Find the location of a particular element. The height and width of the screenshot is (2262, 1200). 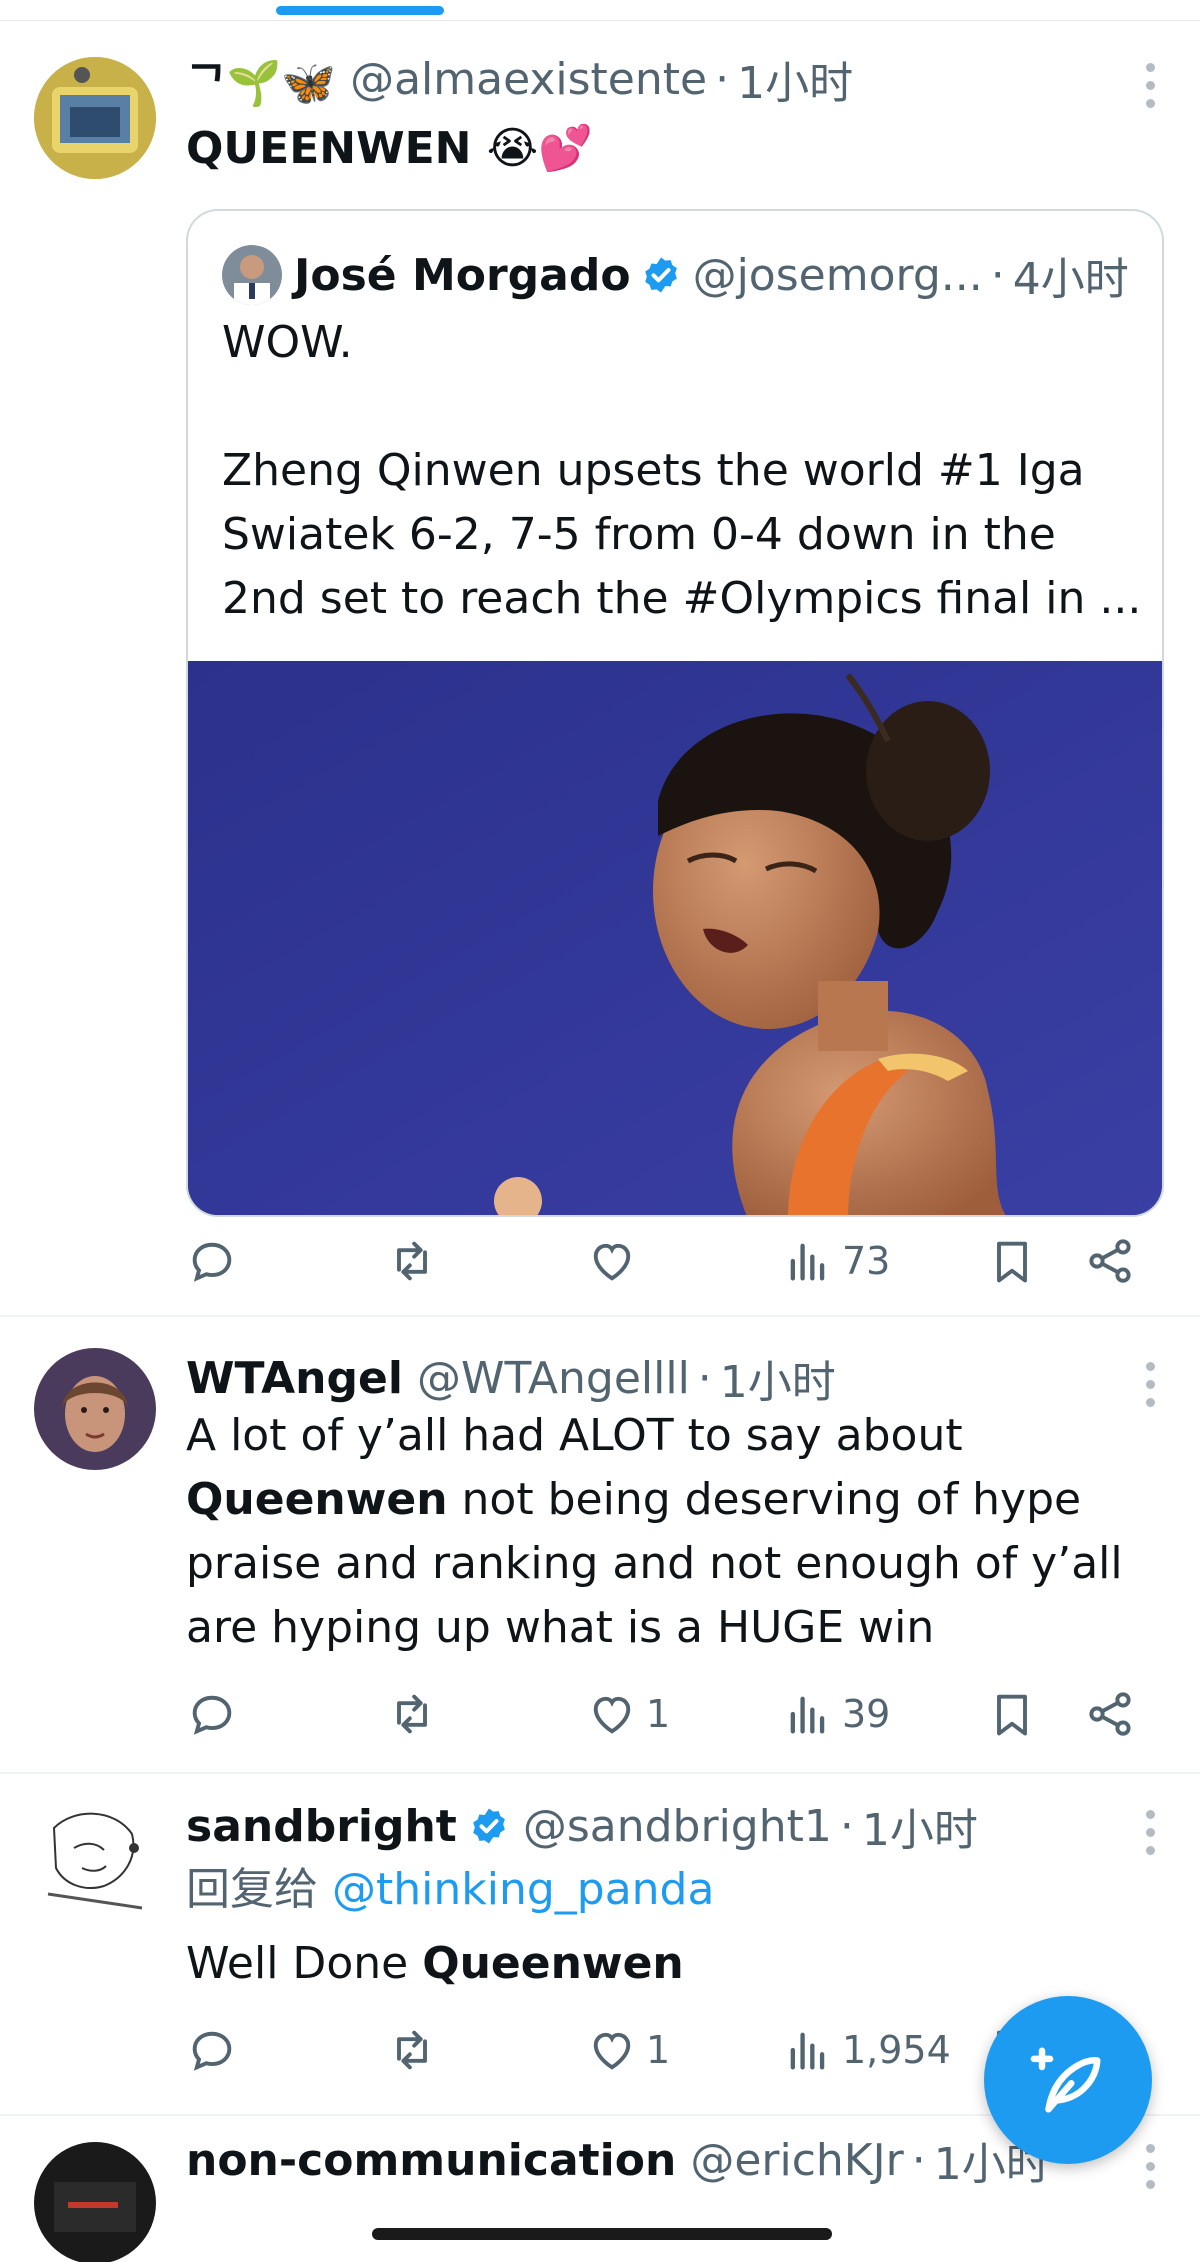

tweet-header: ᄀ🌱🦋 @almaexistente · 1小时 is located at coordinates (519, 79).